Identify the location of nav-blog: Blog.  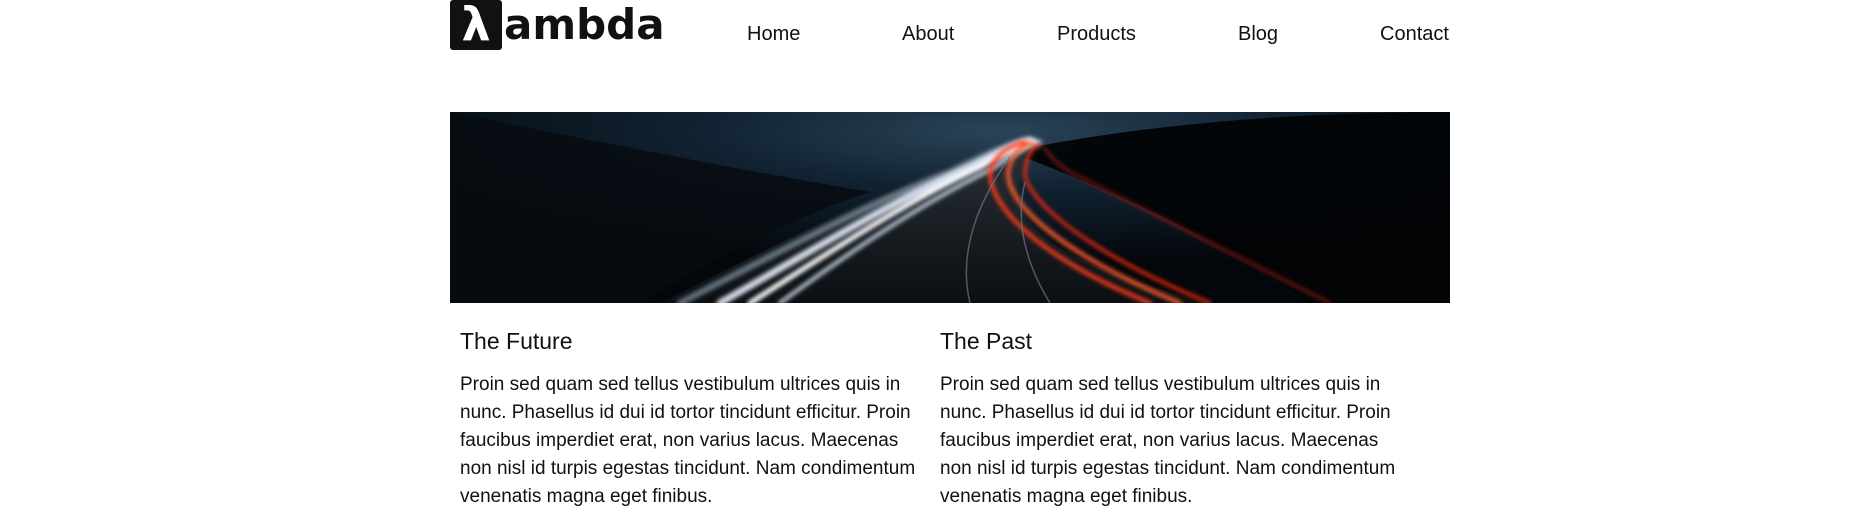
(1258, 34).